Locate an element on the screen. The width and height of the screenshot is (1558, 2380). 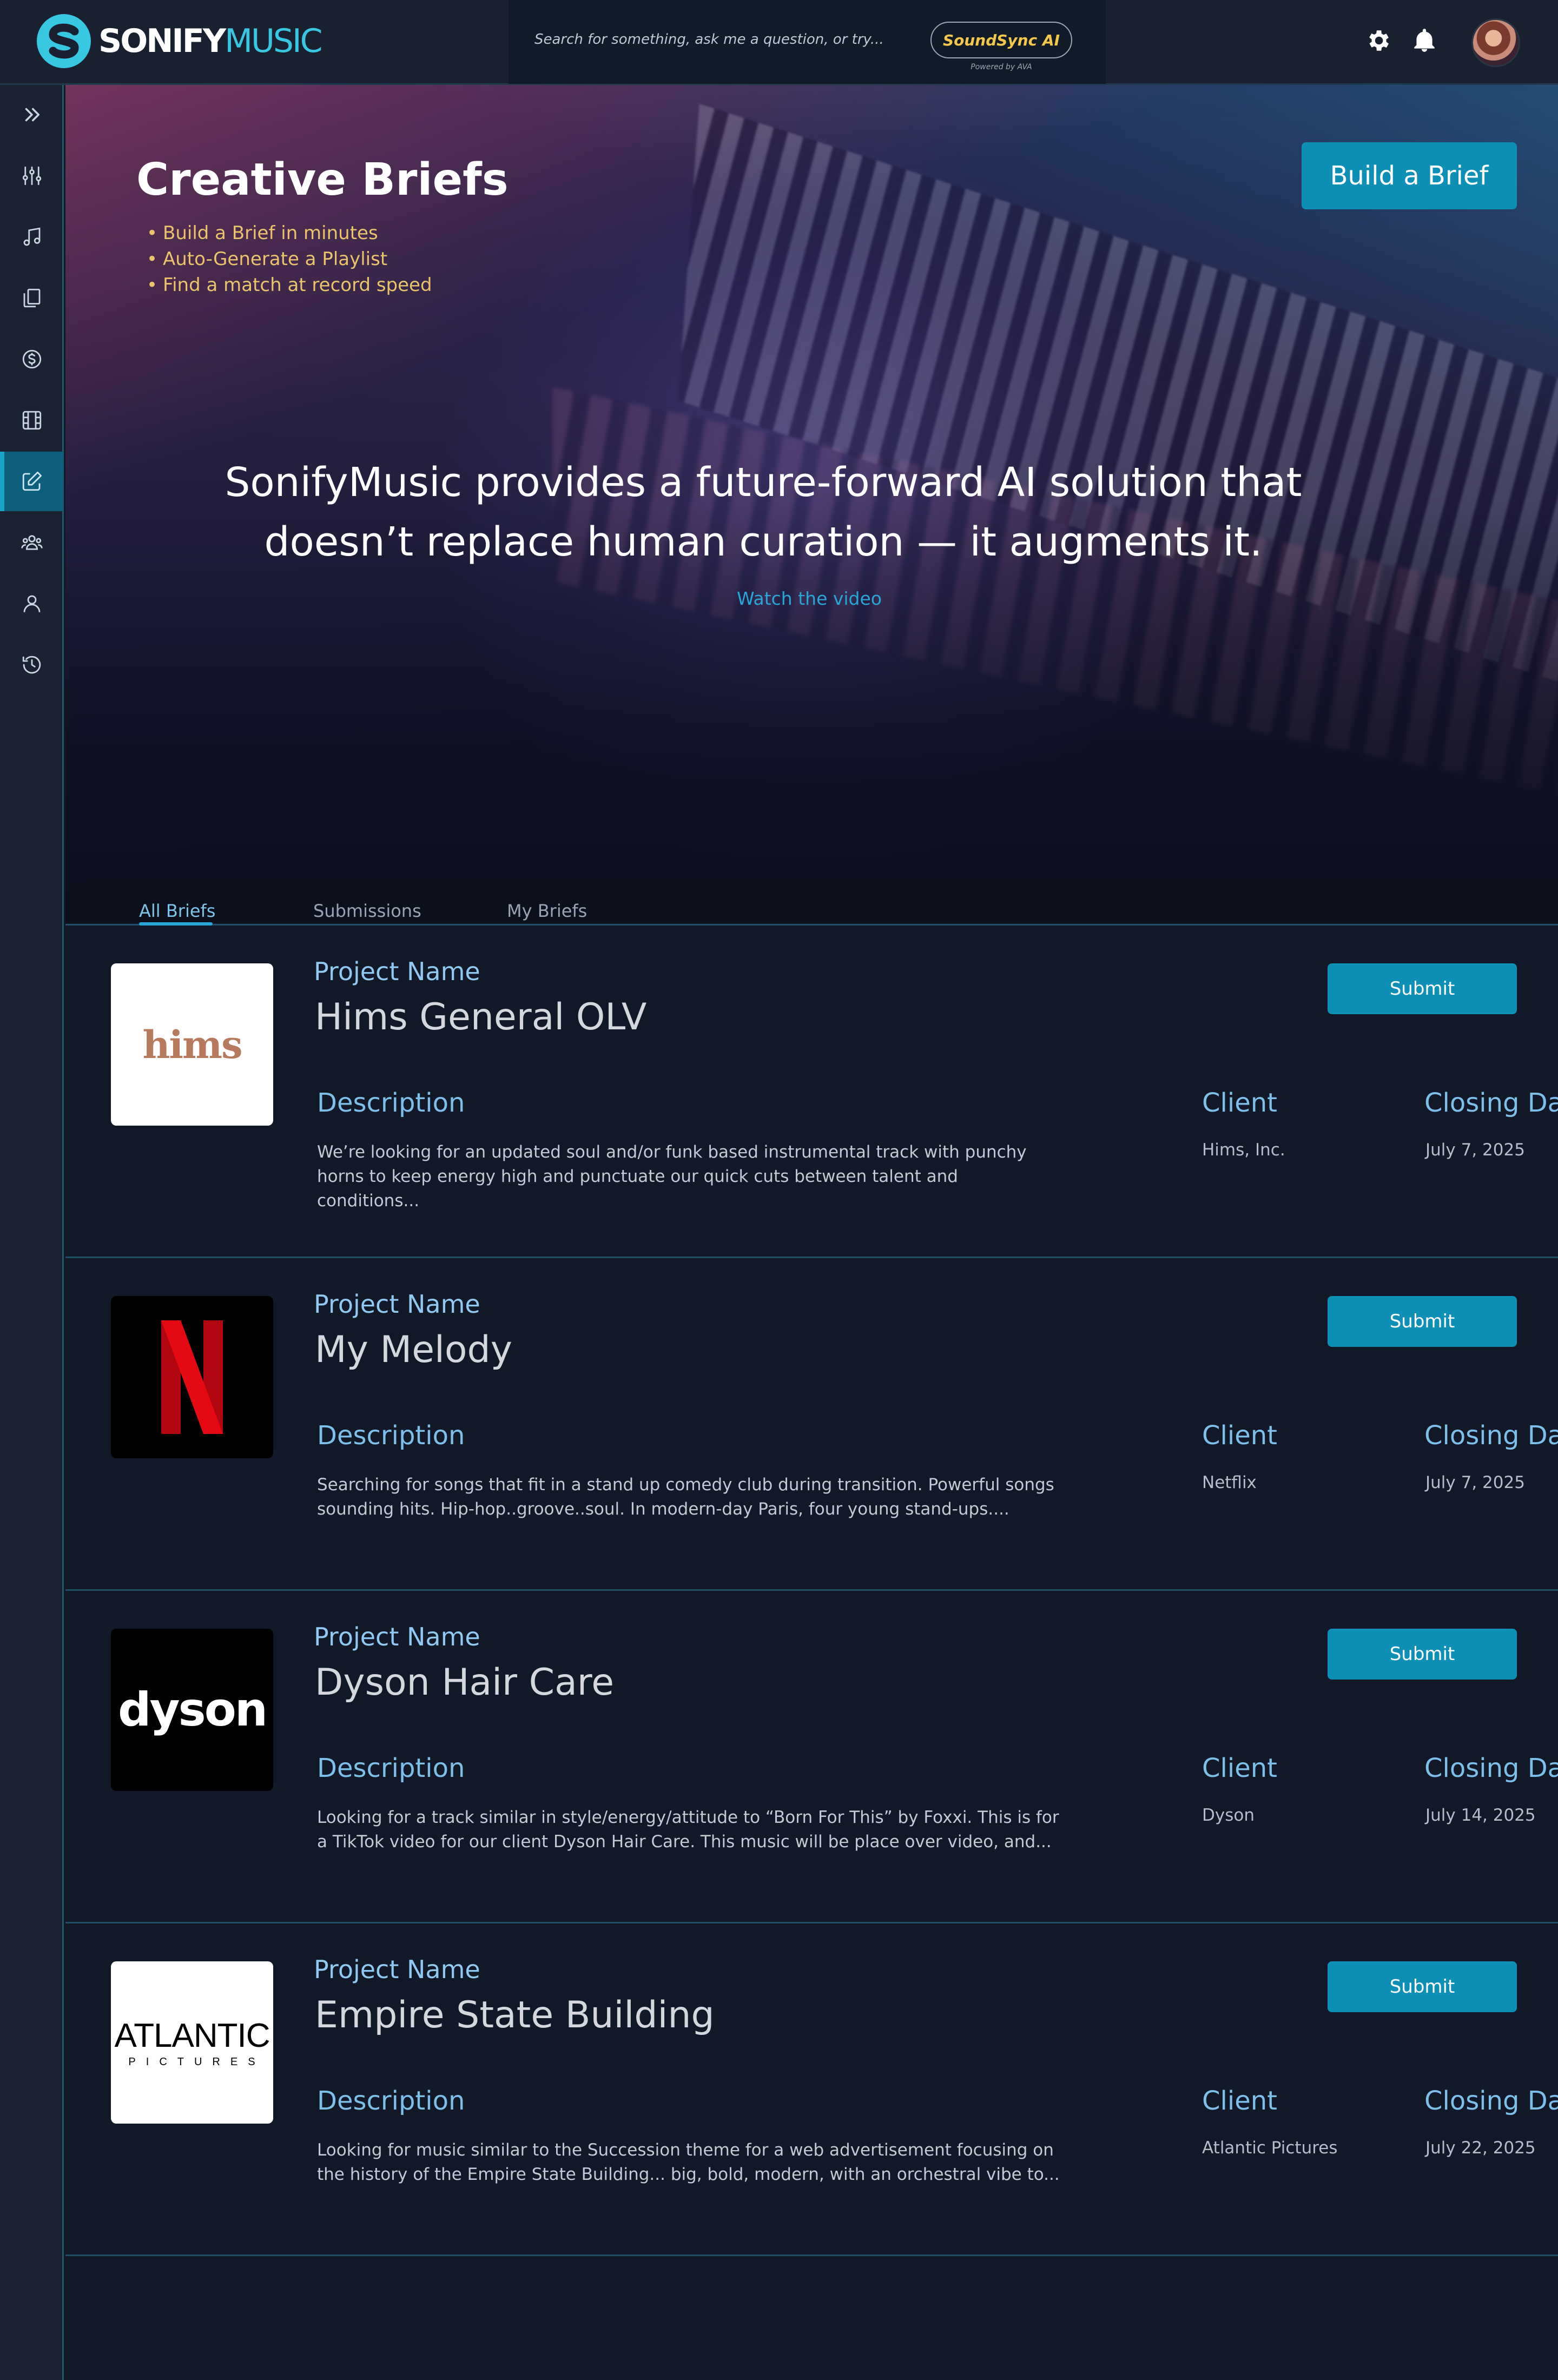
hero-feature-item: Auto-Generate a Playlist is located at coordinates (289, 259).